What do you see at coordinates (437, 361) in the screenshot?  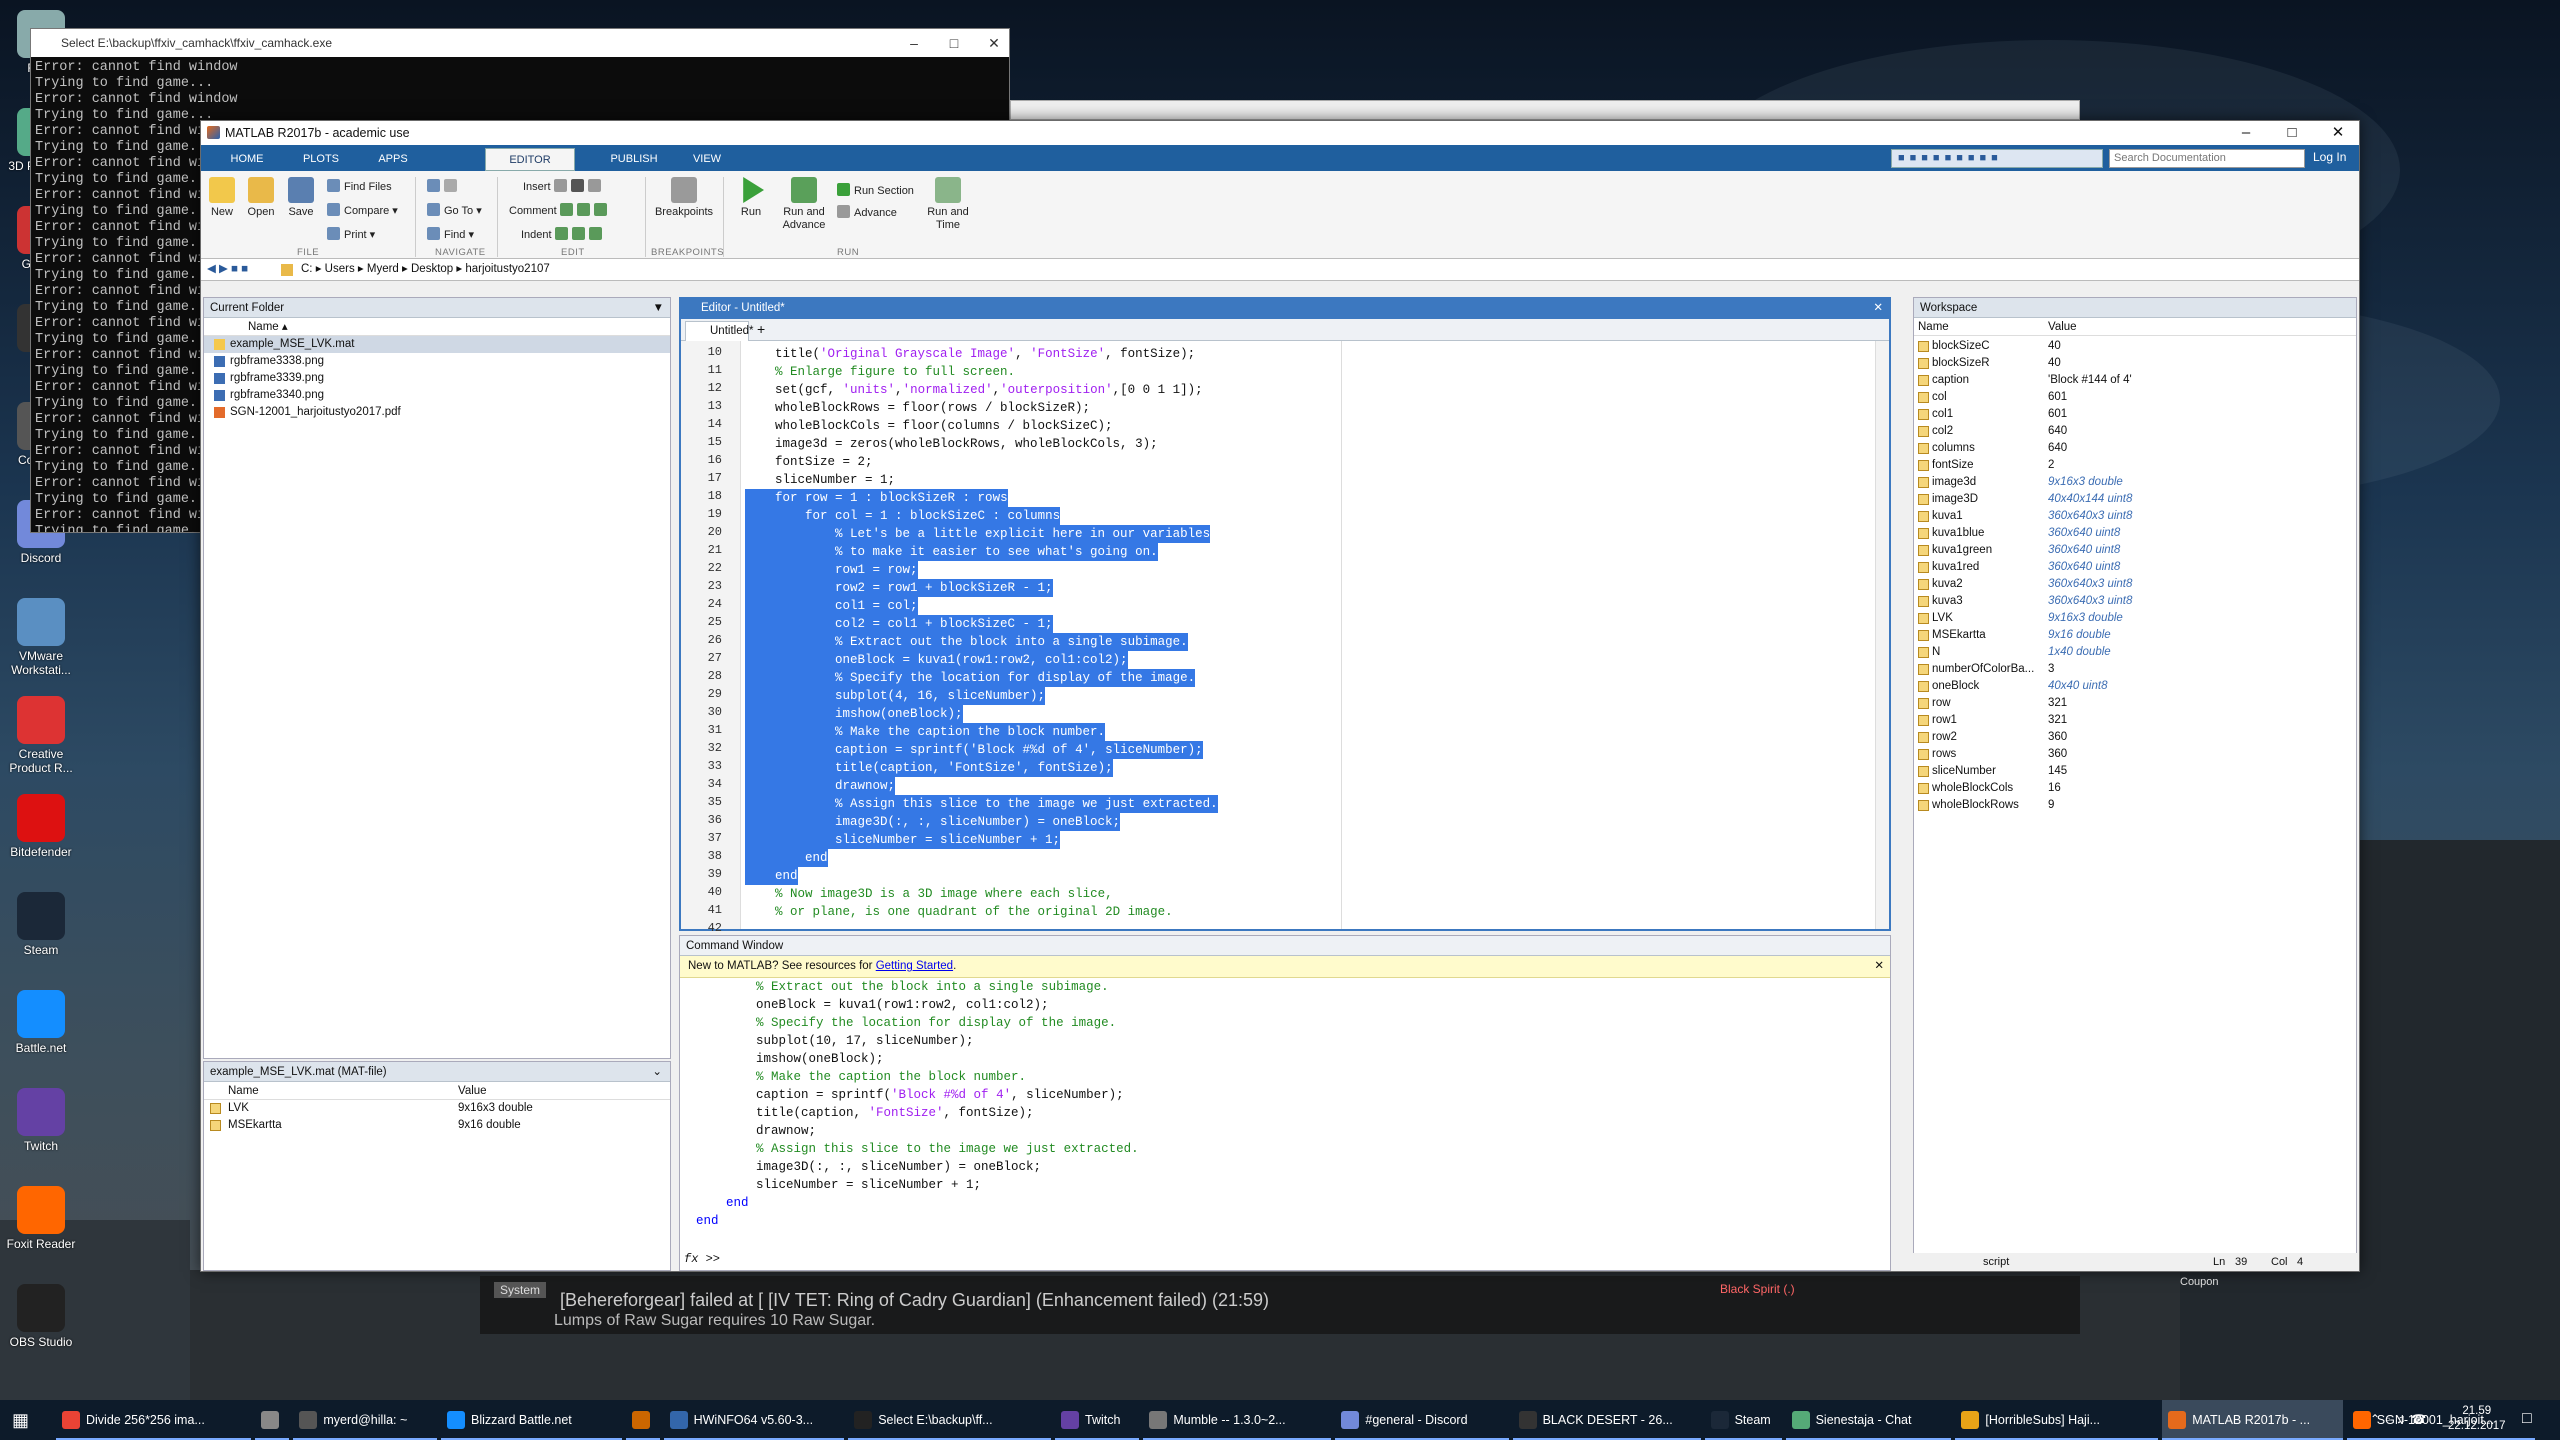 I see `file-item: rgbframe3338.png` at bounding box center [437, 361].